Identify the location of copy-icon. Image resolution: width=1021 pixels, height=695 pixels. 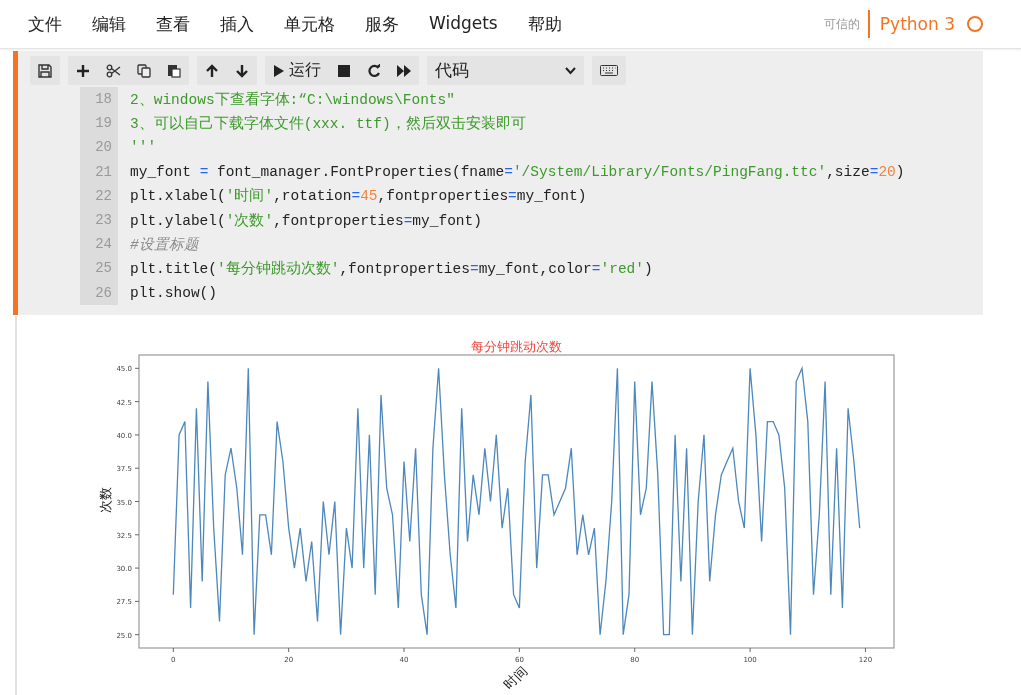
(144, 70).